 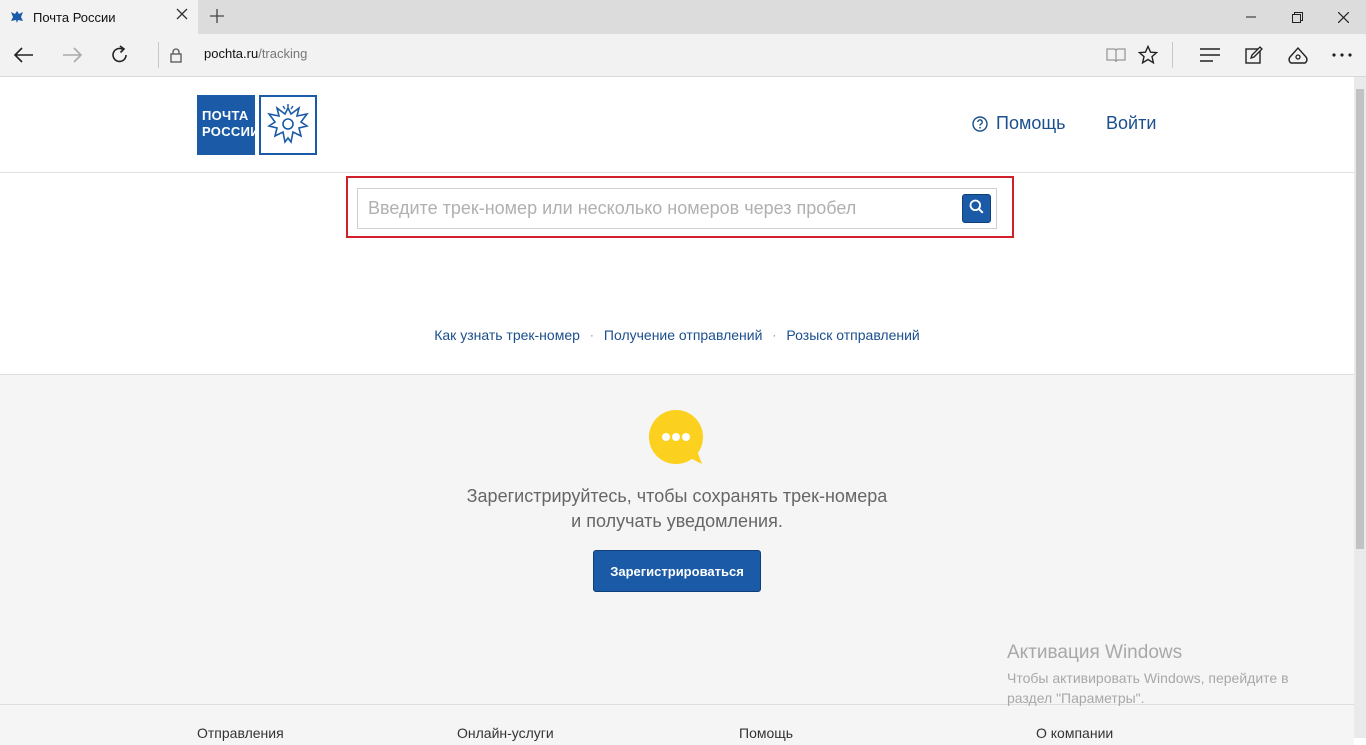 I want to click on site-header: ПОЧТА РОССИИ Помощь Войти, so click(x=677, y=125).